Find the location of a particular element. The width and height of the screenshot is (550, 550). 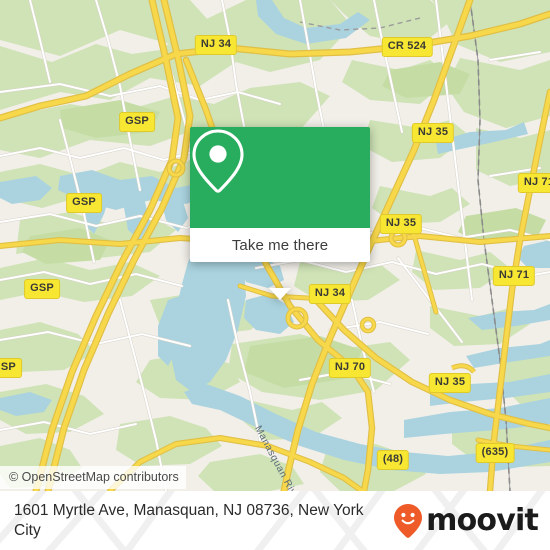

road-shield: NJ 70 is located at coordinates (350, 368).